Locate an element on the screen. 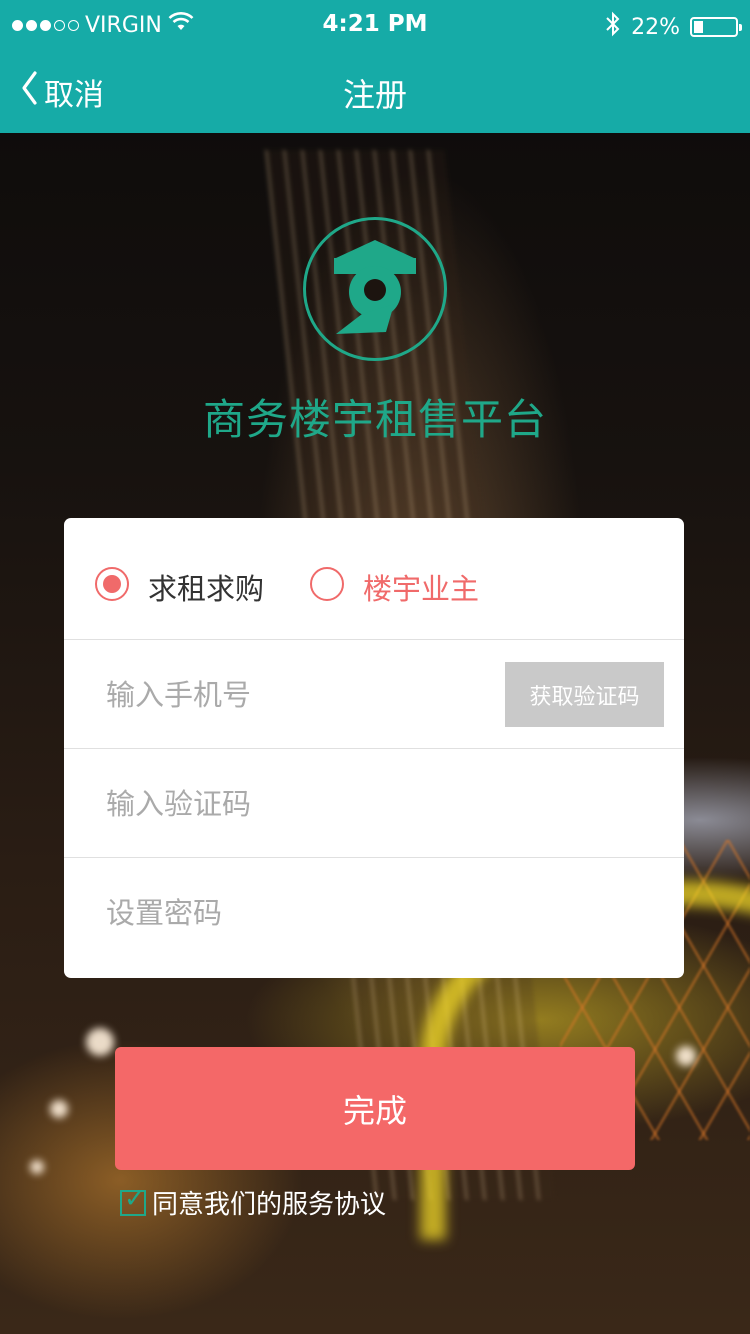  page-title: 注册 is located at coordinates (374, 95).